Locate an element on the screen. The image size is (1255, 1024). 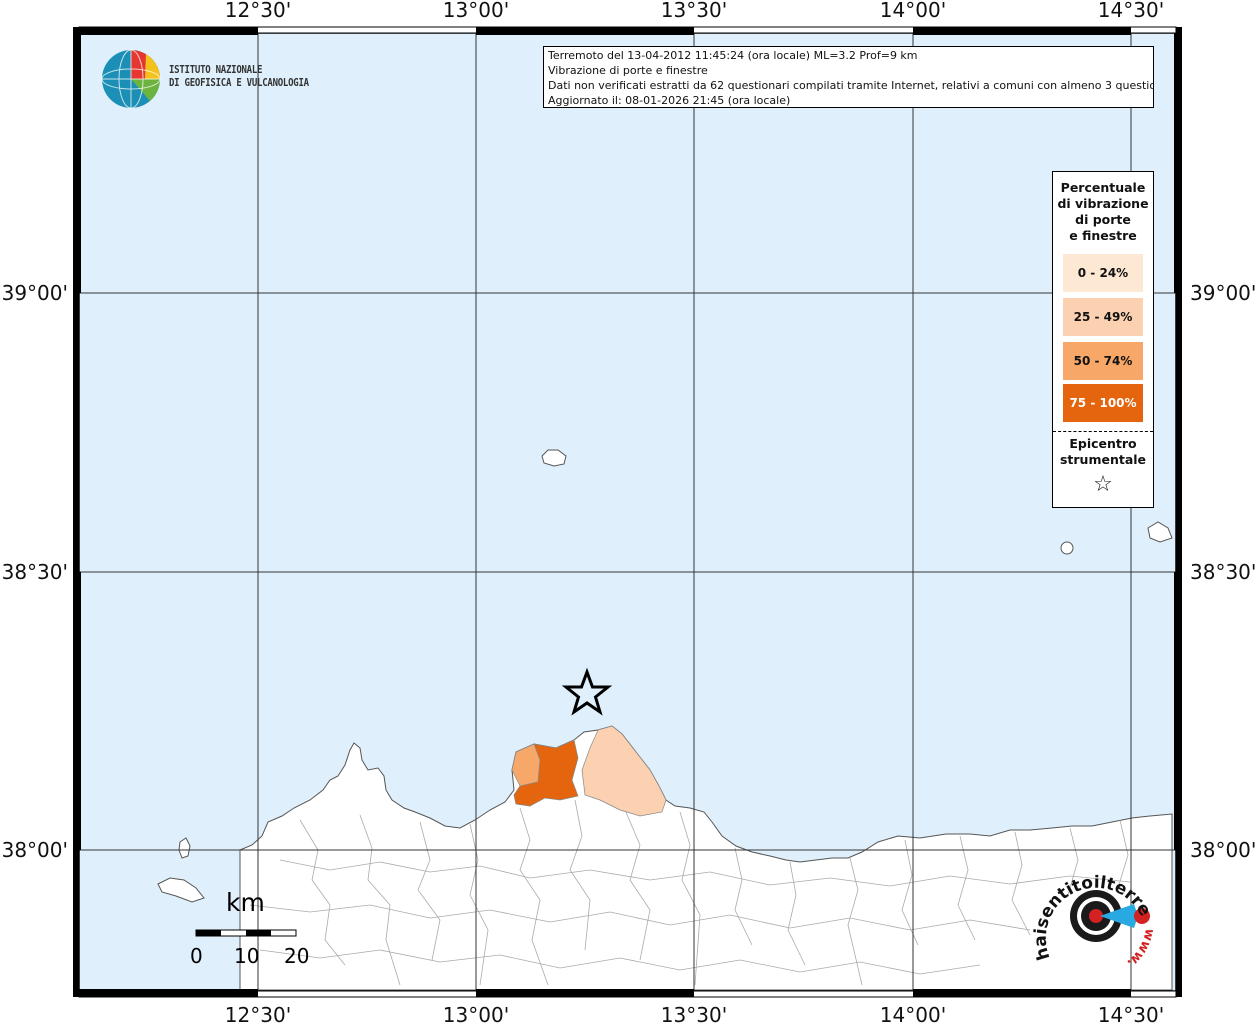
legend-class-75-100: 75 - 100% is located at coordinates (1103, 403).